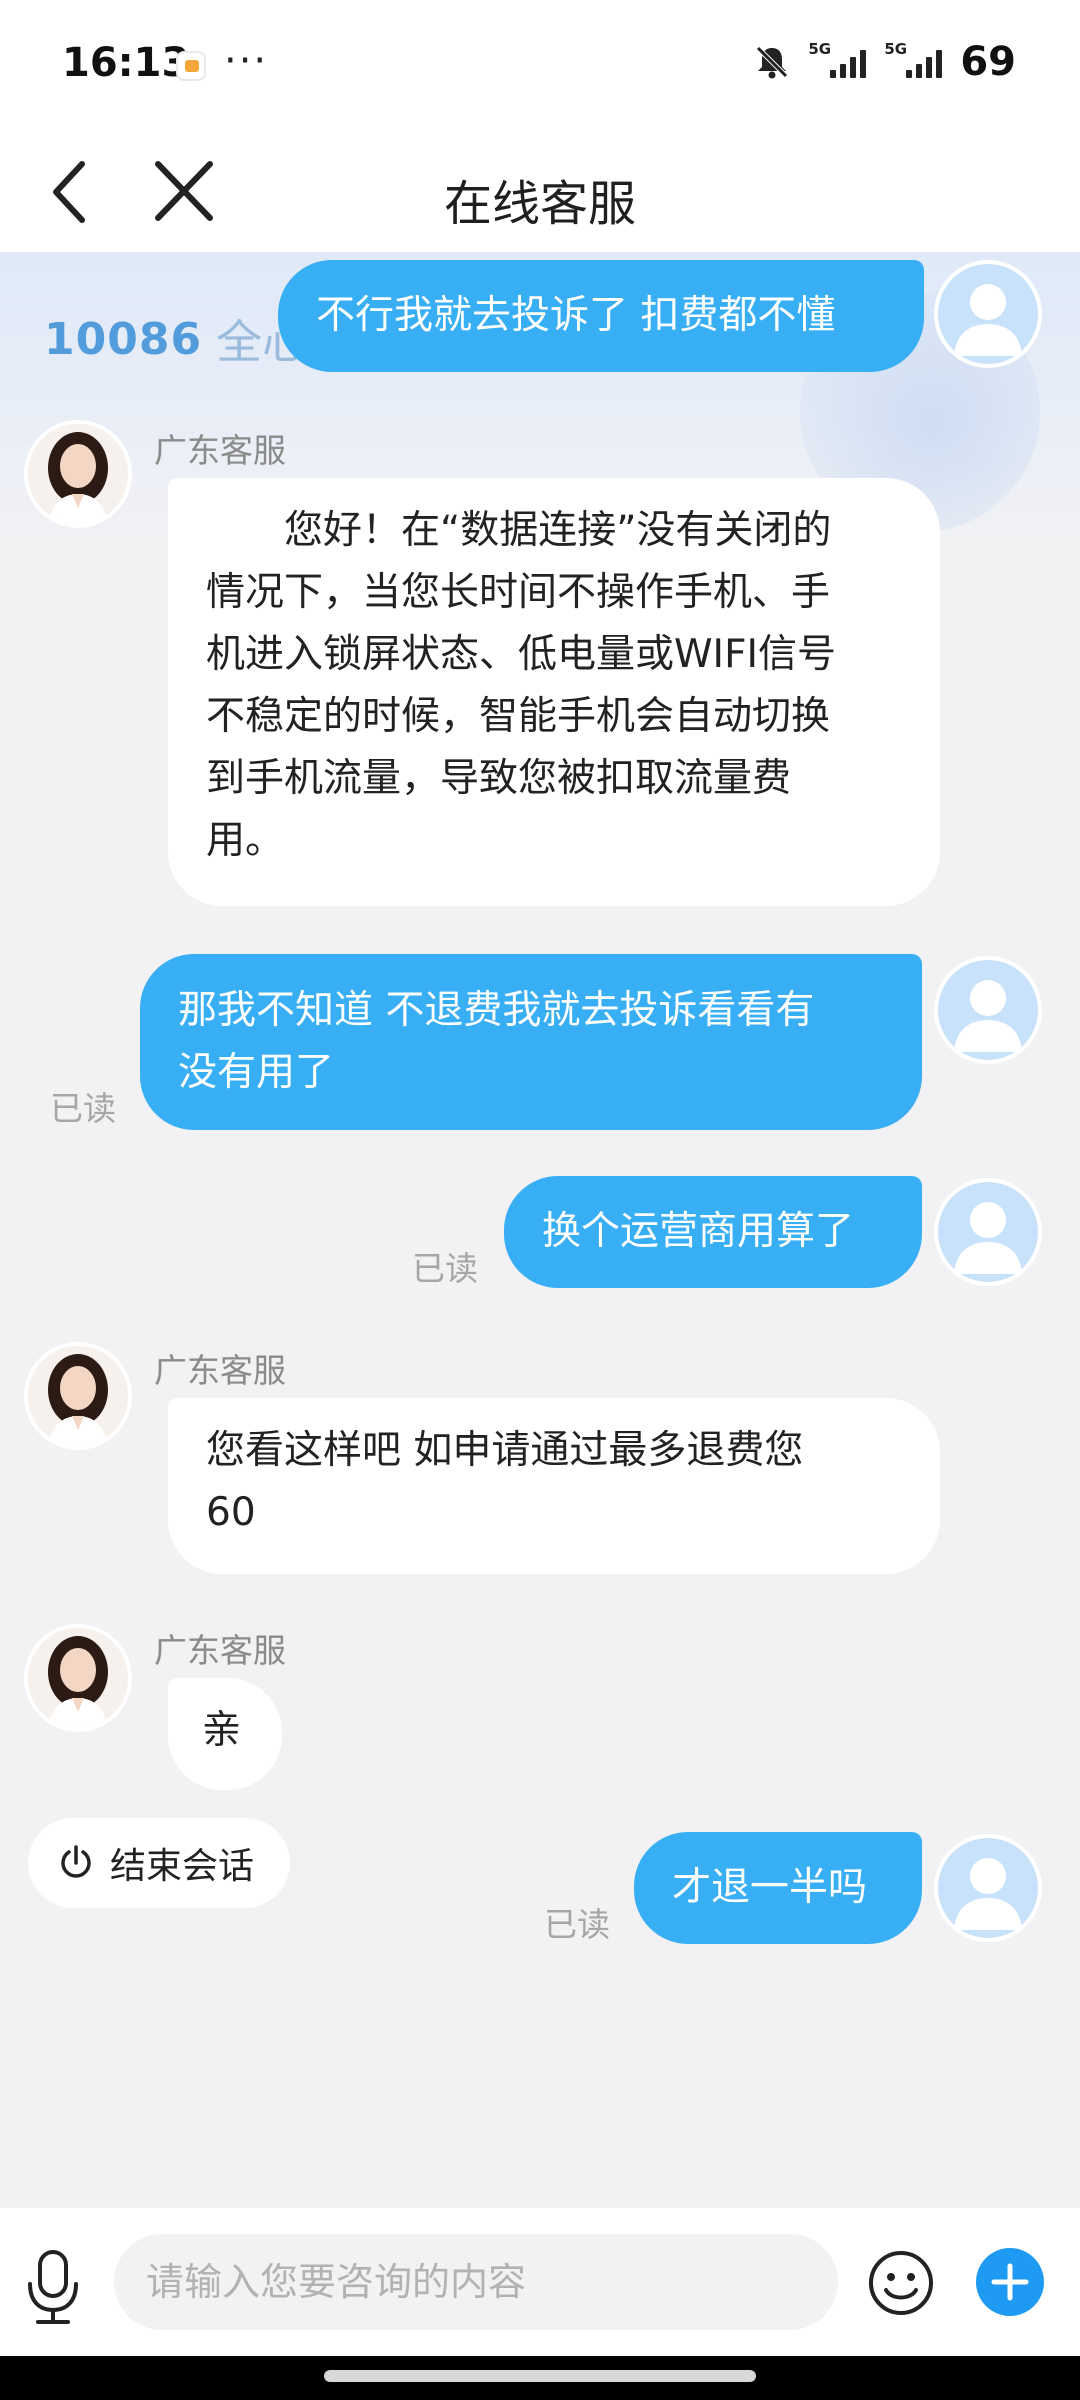 The image size is (1080, 2400). Describe the element at coordinates (256, 1072) in the screenshot. I see `message-line: 没有用了` at that location.